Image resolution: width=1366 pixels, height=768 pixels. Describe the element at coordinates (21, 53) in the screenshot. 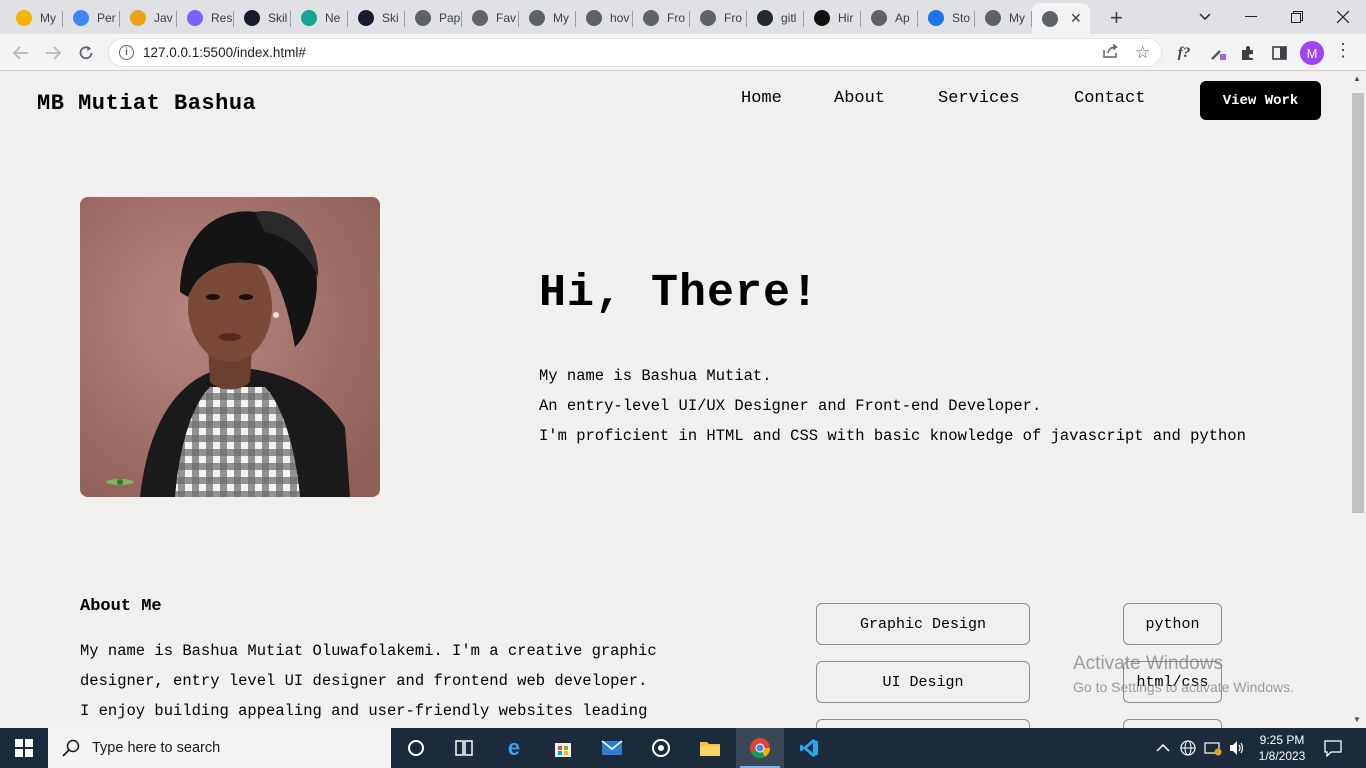

I see `back-button` at that location.